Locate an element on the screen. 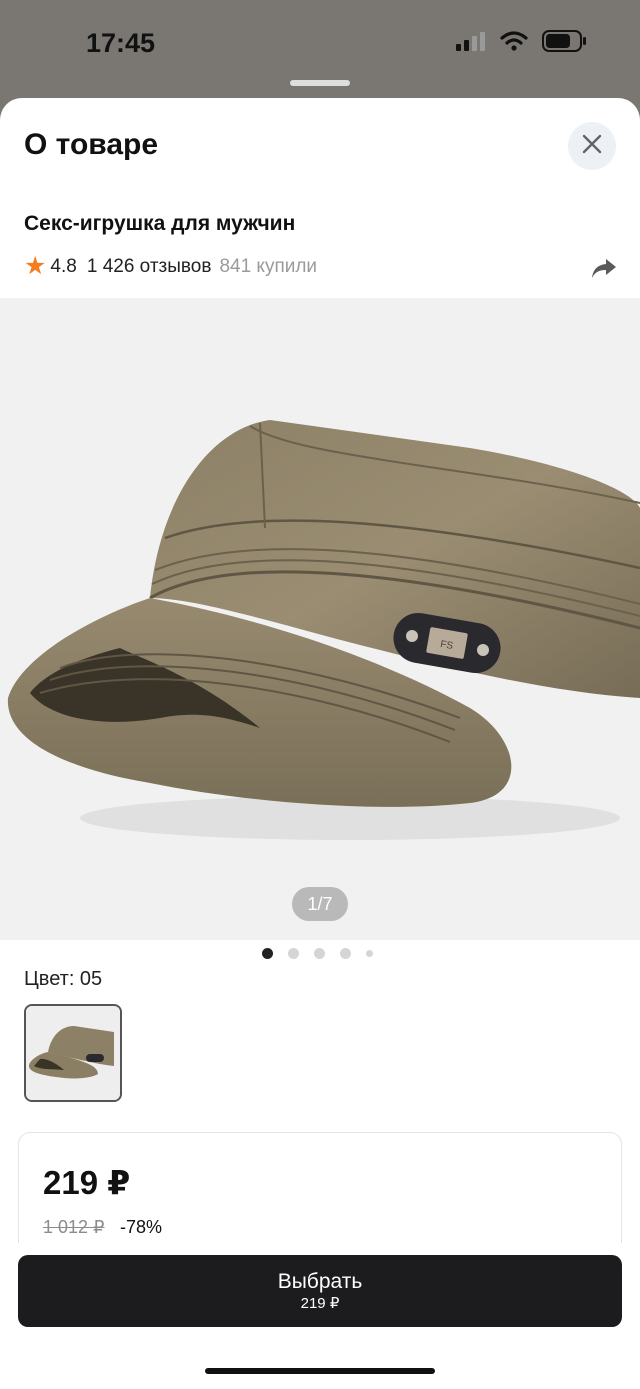  swatch-thumbnail is located at coordinates (73, 1053).